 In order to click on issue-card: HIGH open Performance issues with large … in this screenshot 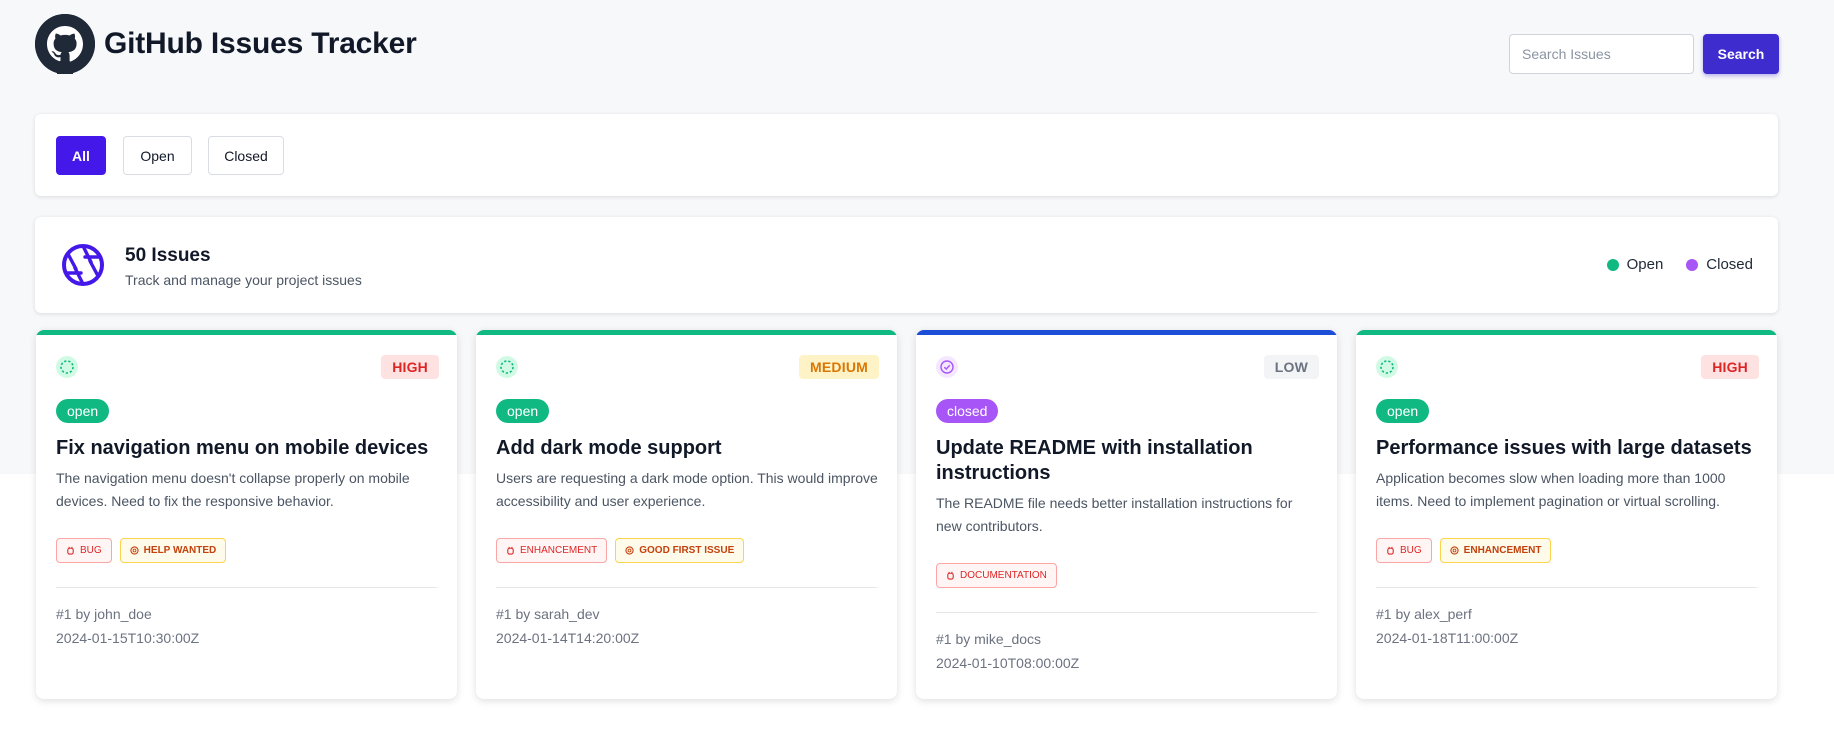, I will do `click(1566, 514)`.